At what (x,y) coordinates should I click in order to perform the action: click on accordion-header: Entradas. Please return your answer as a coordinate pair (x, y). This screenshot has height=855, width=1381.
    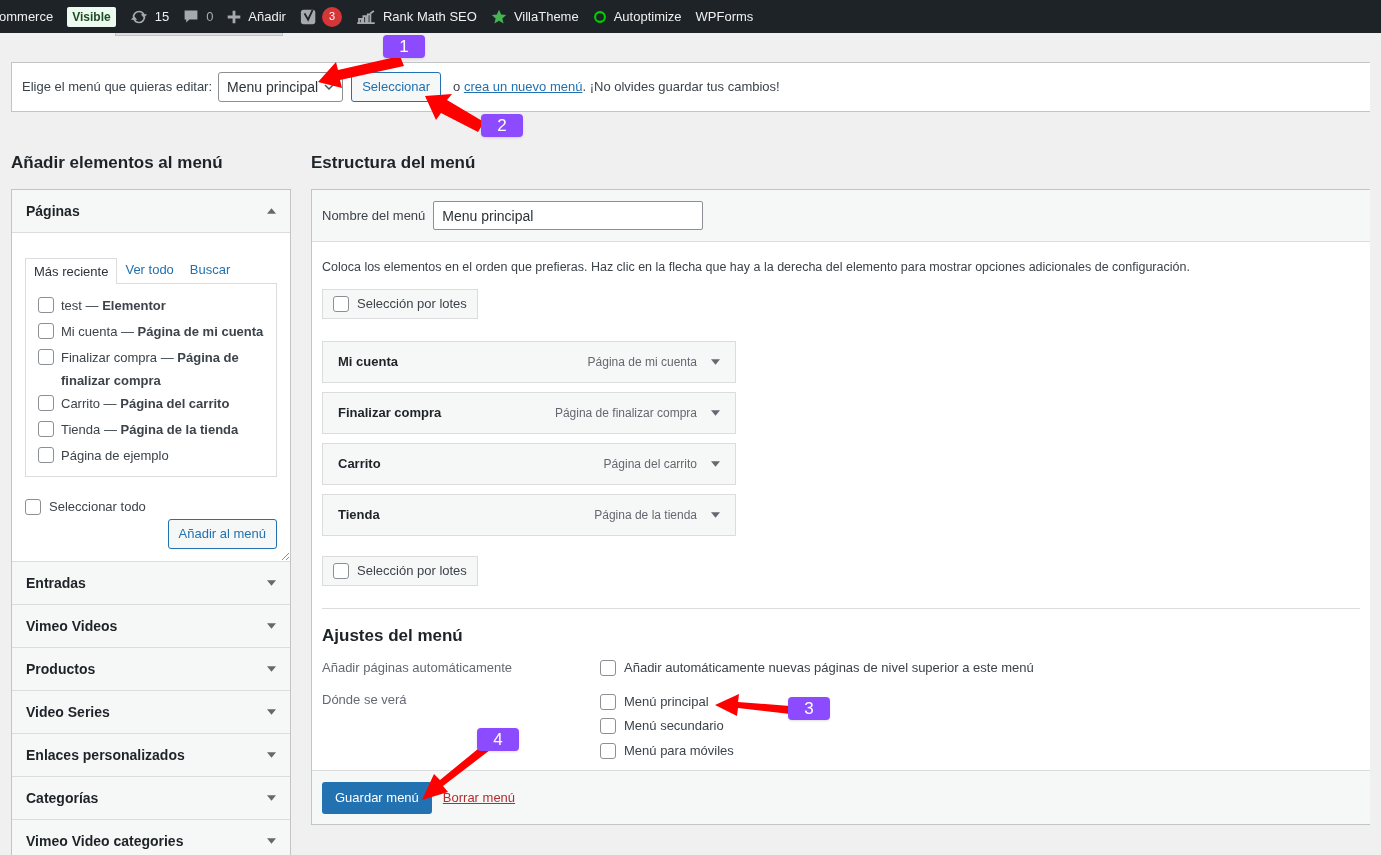
    Looking at the image, I should click on (151, 582).